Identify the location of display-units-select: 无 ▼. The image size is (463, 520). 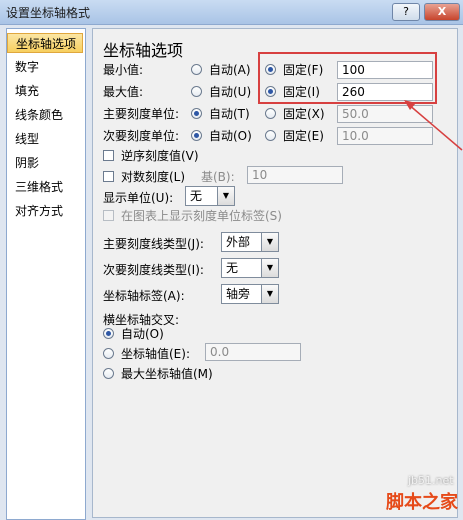
(210, 196).